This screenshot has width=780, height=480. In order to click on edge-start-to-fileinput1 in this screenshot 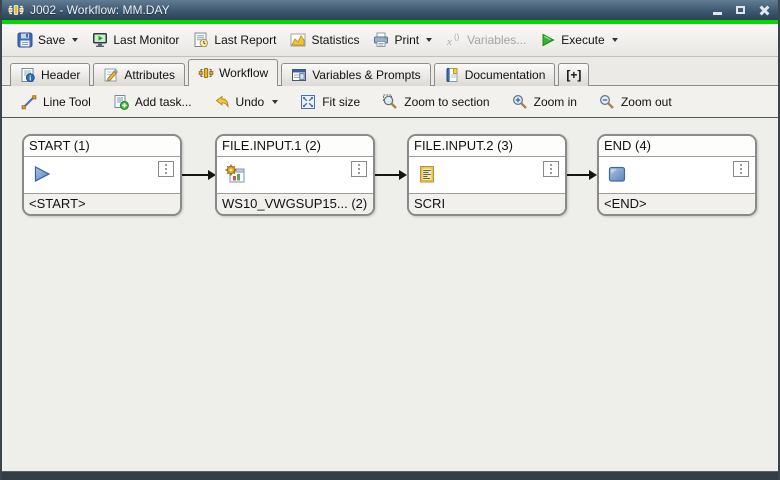, I will do `click(199, 175)`.